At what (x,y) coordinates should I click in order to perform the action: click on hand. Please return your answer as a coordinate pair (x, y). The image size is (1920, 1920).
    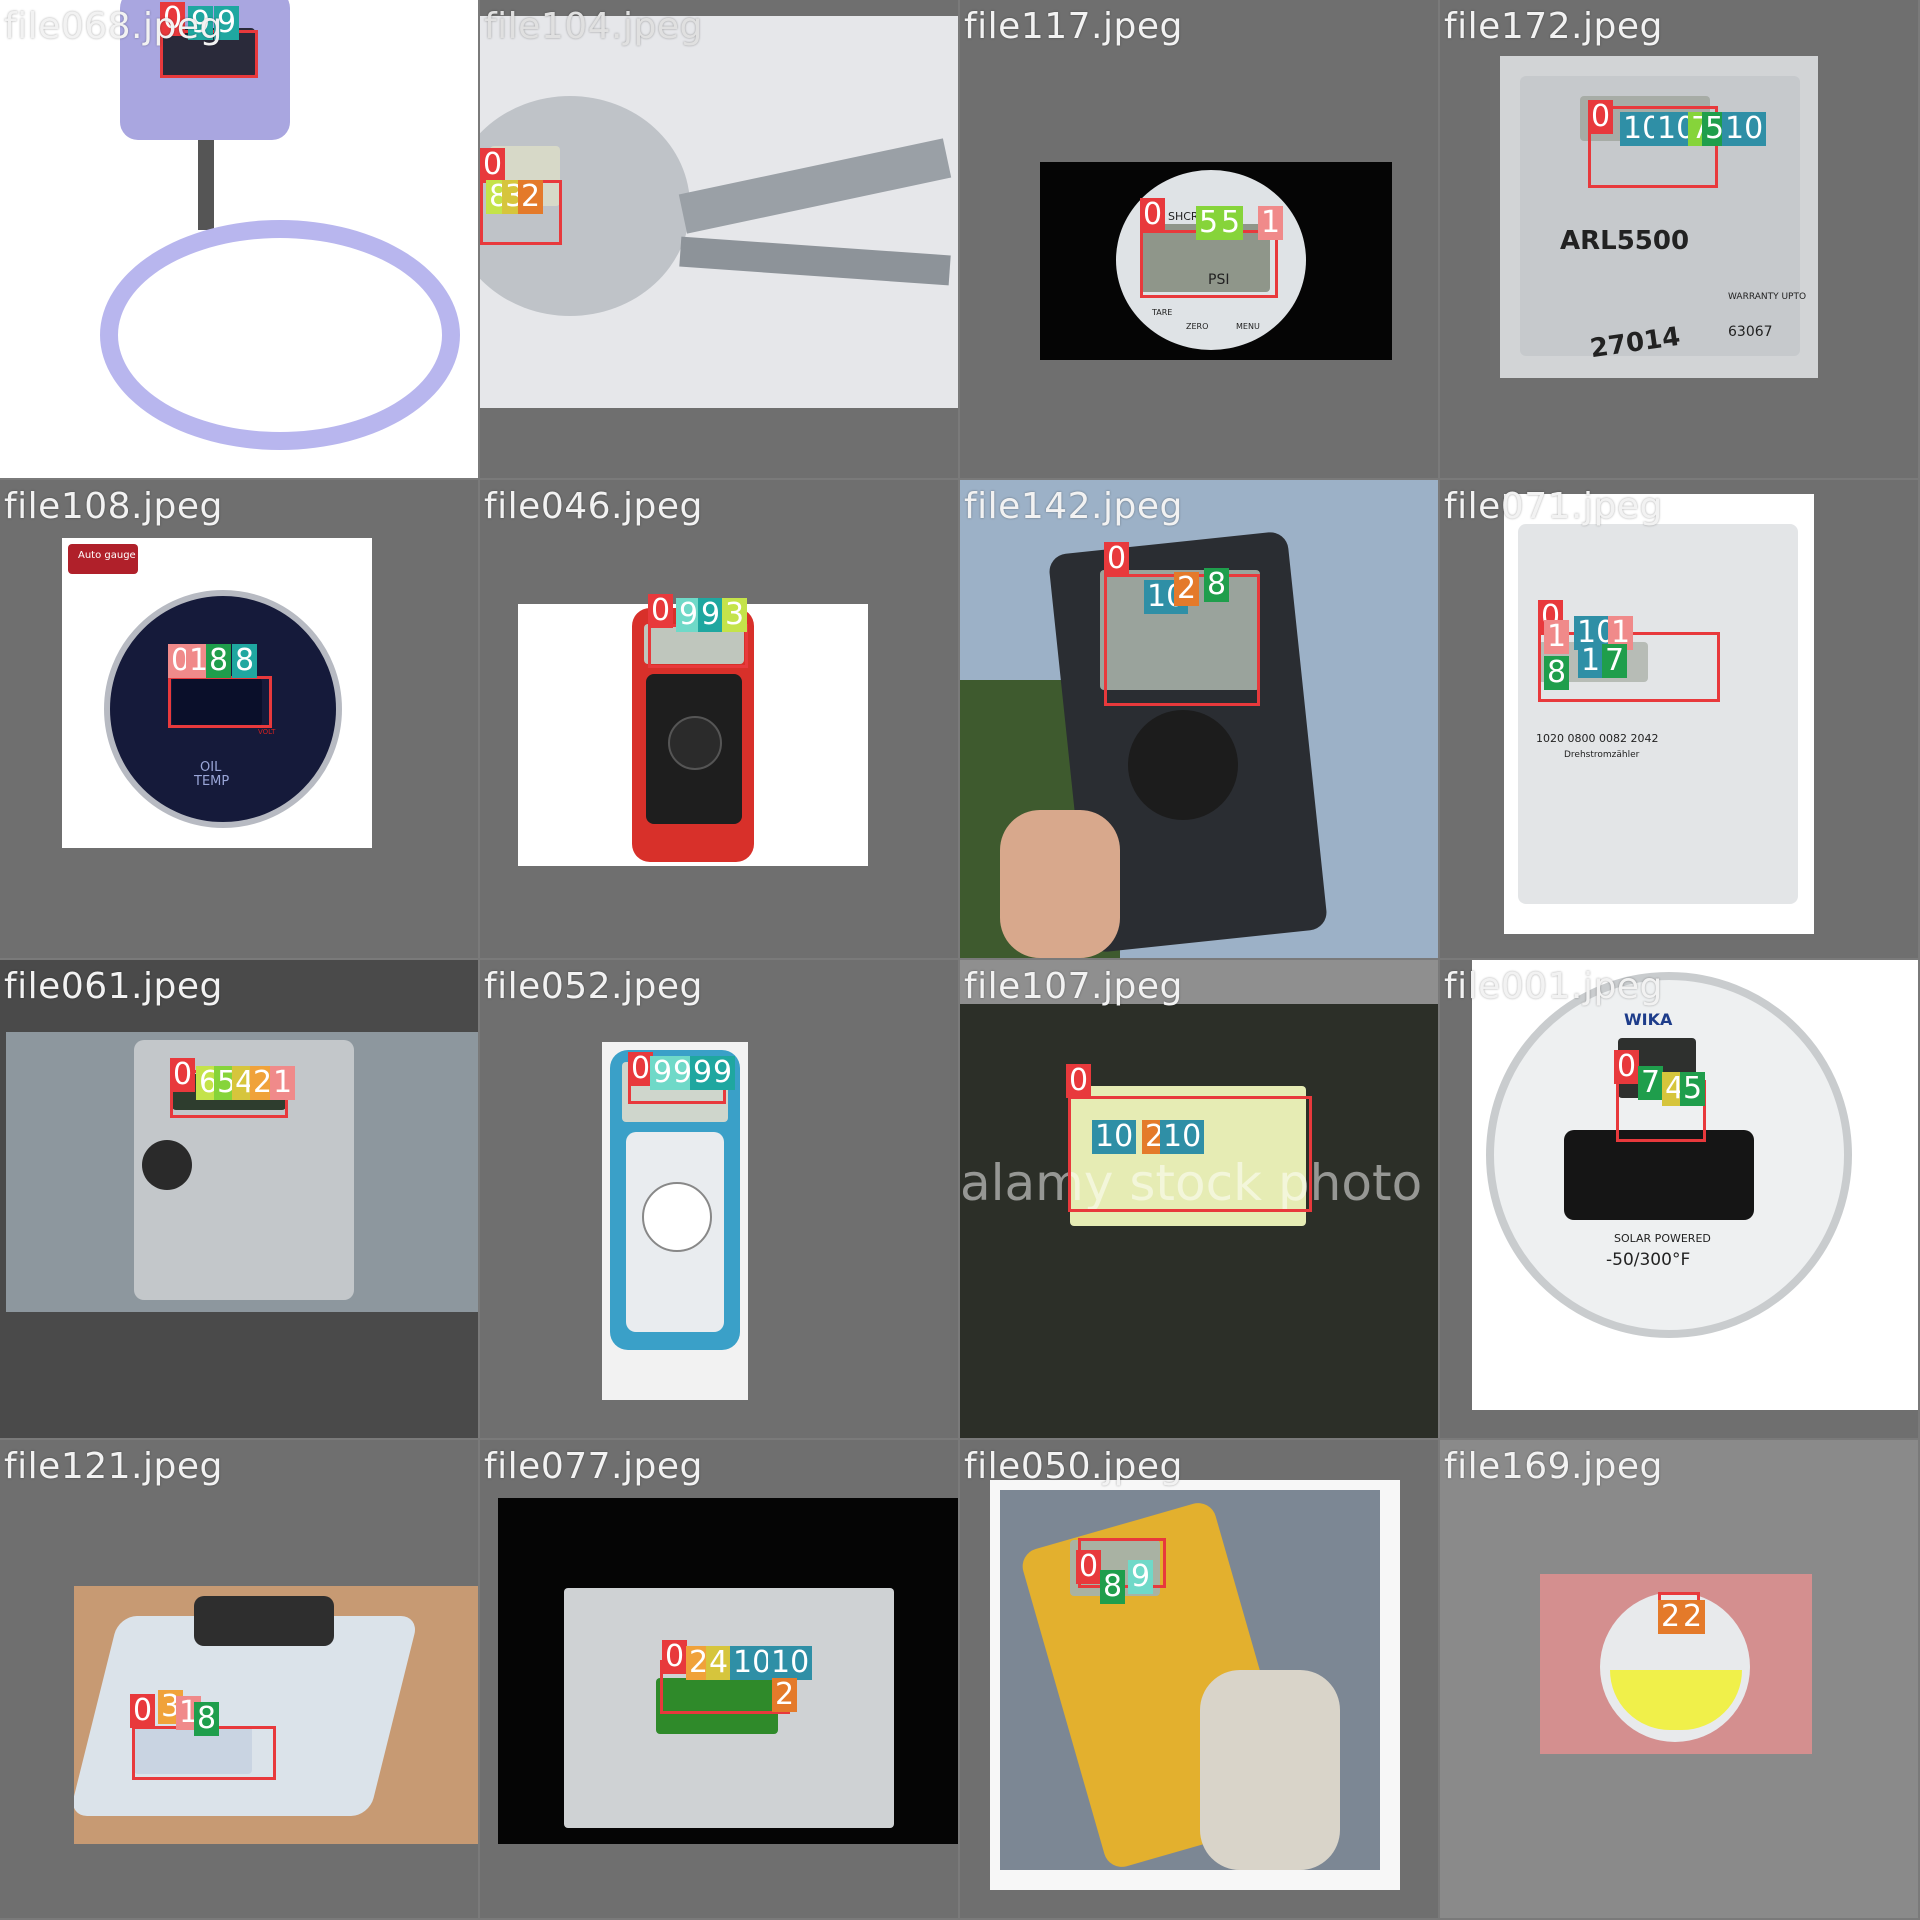
    Looking at the image, I should click on (1060, 884).